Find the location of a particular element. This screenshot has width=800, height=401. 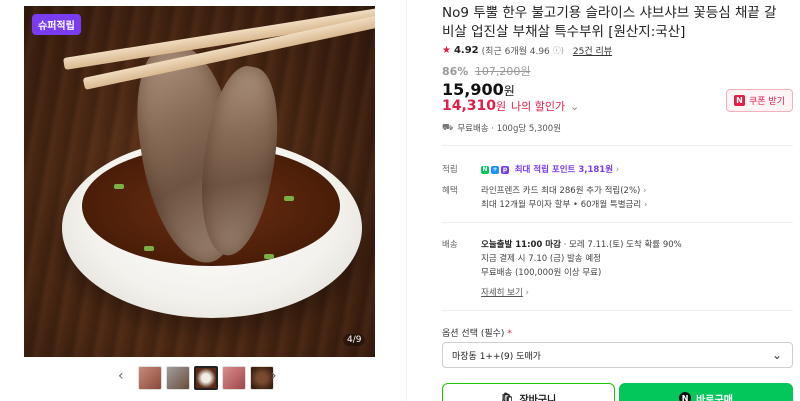

super-points-badge: 슈퍼적립 is located at coordinates (56, 24).